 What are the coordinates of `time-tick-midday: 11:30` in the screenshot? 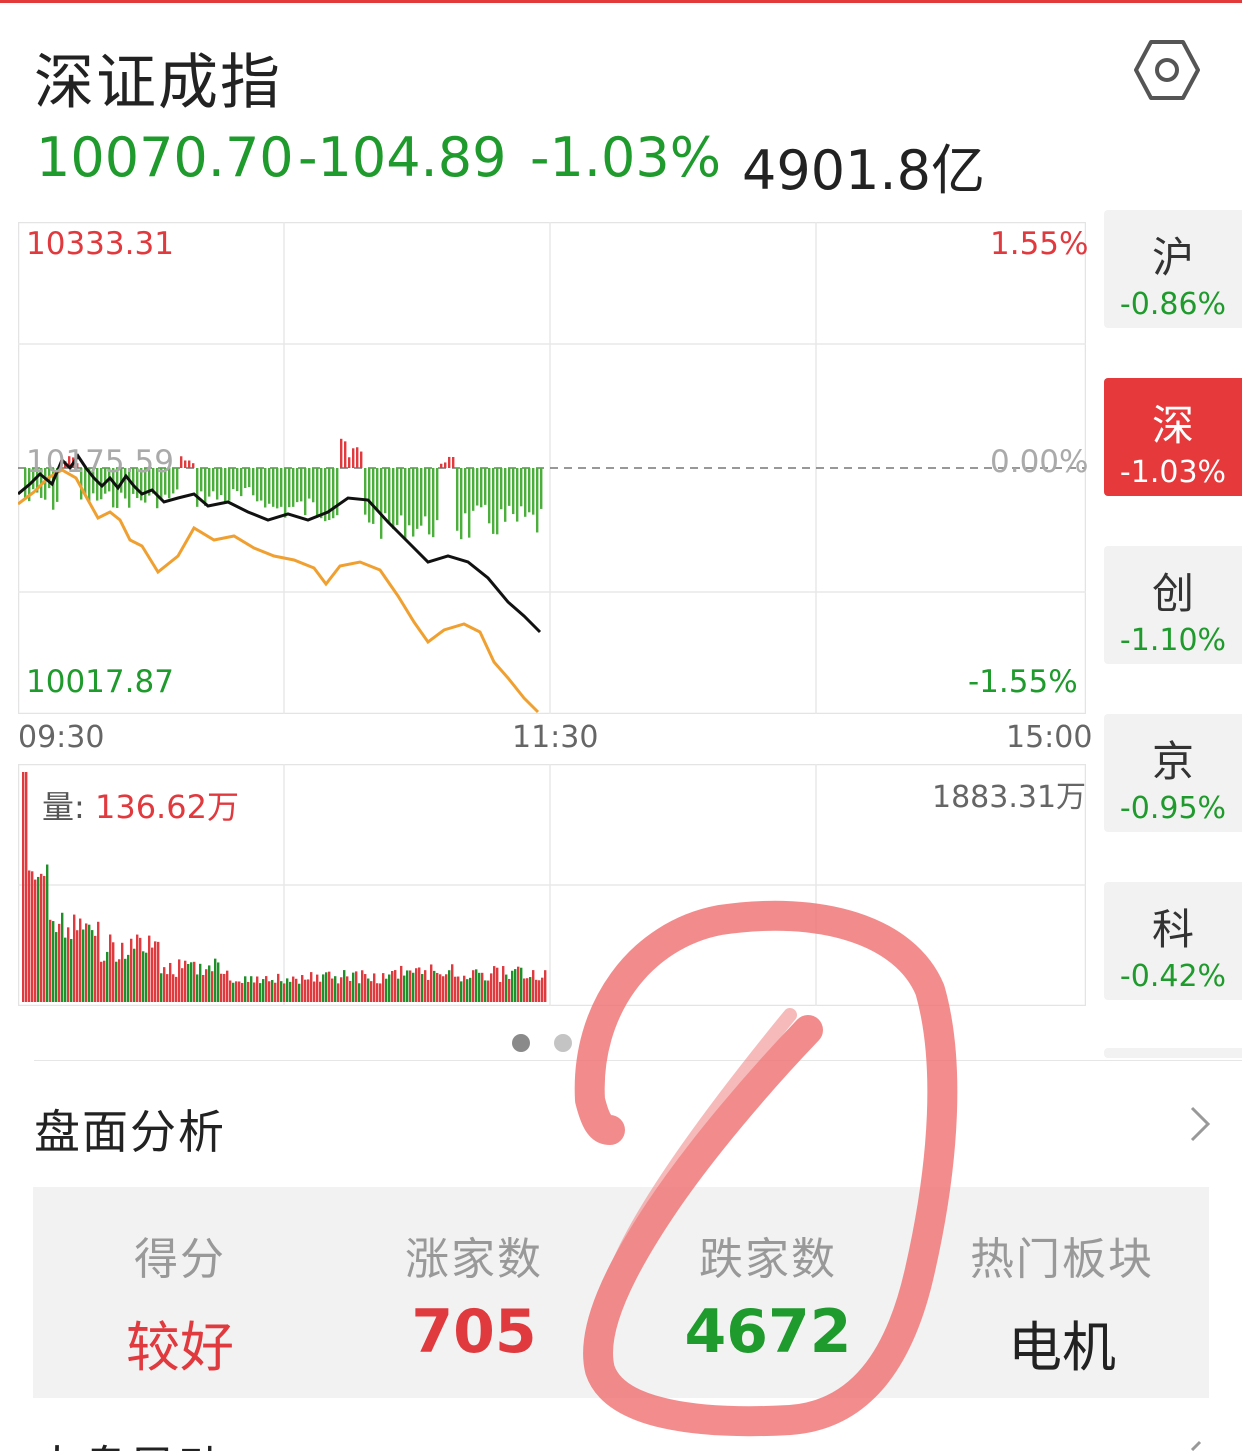 It's located at (555, 737).